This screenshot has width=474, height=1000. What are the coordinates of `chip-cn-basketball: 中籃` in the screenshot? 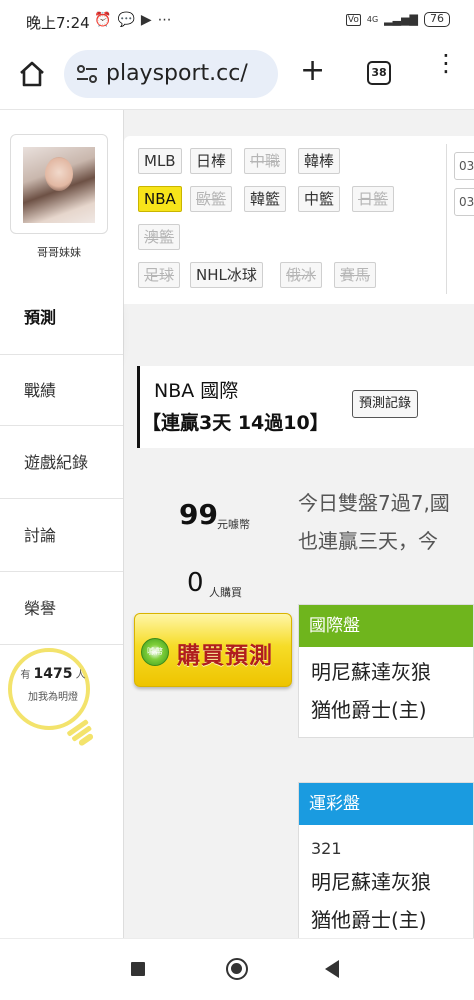 It's located at (319, 199).